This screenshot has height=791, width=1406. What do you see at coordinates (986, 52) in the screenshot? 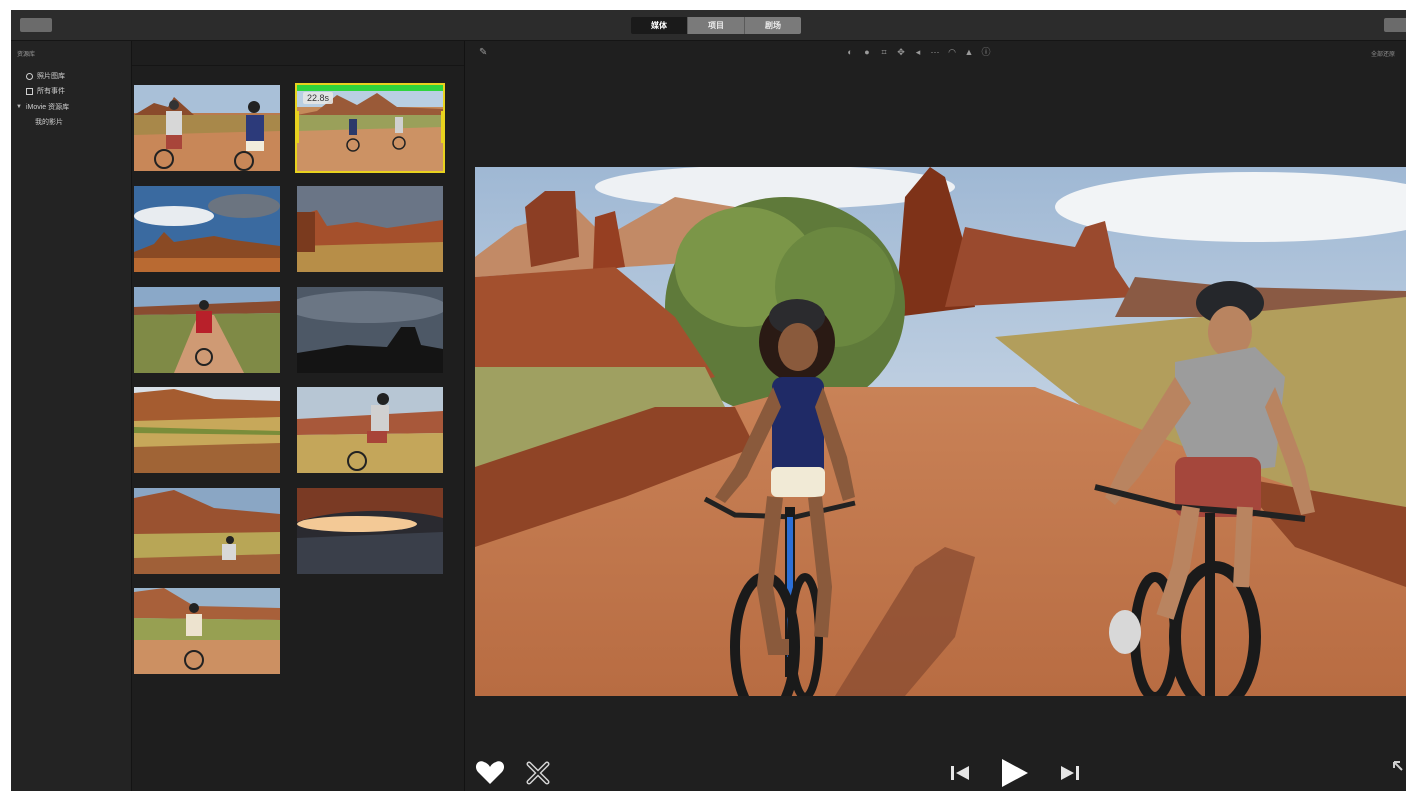
I see `info-icon: ⓘ` at bounding box center [986, 52].